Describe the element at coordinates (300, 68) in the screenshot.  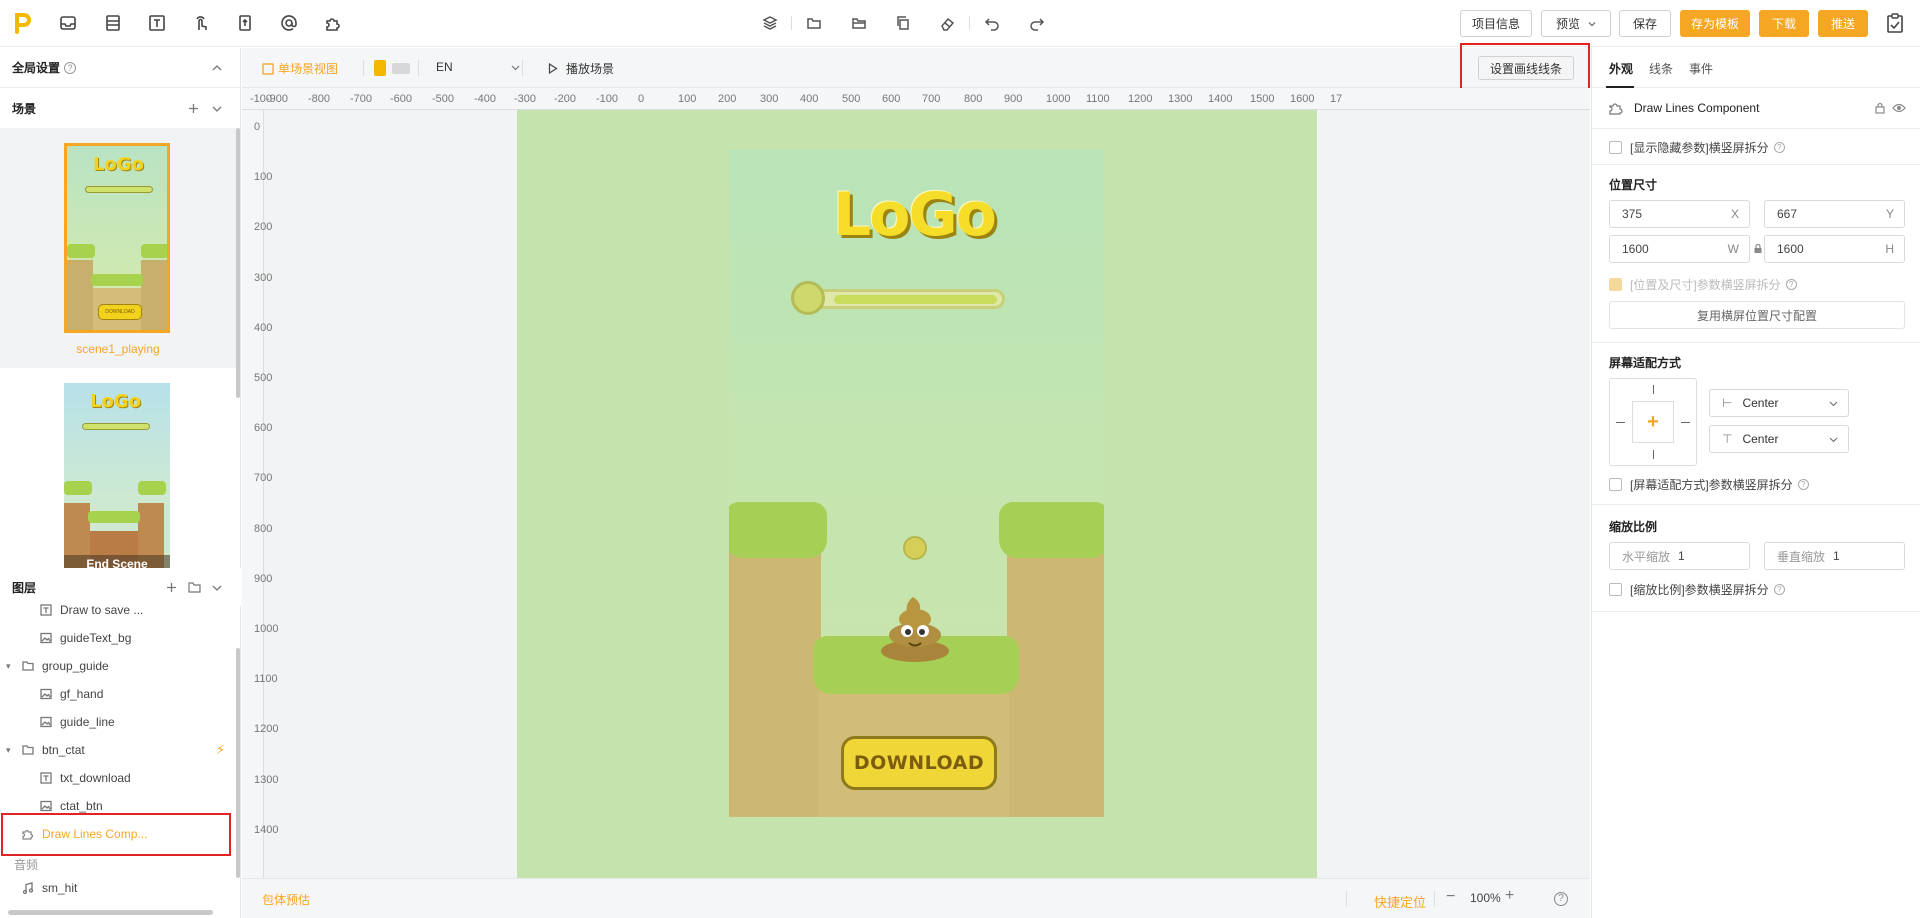
I see `single-scene-view-toggle: 单场景视图` at that location.